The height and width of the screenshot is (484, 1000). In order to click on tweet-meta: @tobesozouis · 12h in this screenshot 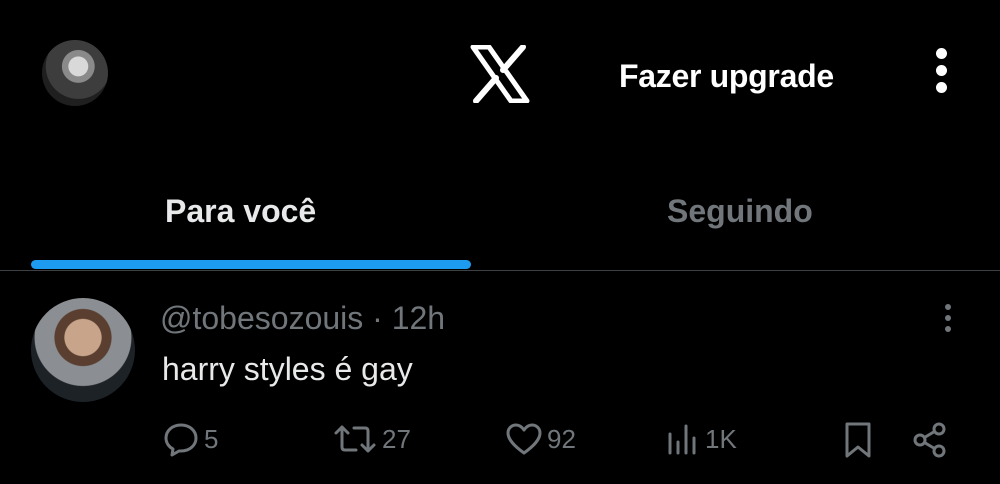, I will do `click(302, 318)`.